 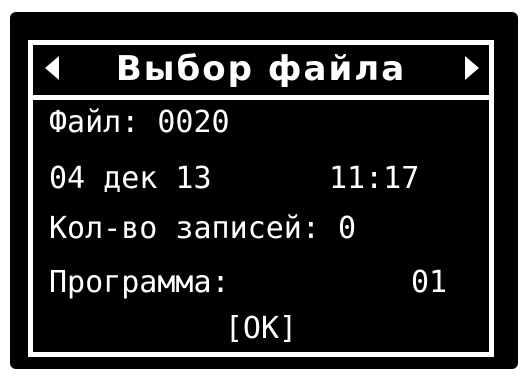 What do you see at coordinates (374, 178) in the screenshot?
I see `file-time: 11:17` at bounding box center [374, 178].